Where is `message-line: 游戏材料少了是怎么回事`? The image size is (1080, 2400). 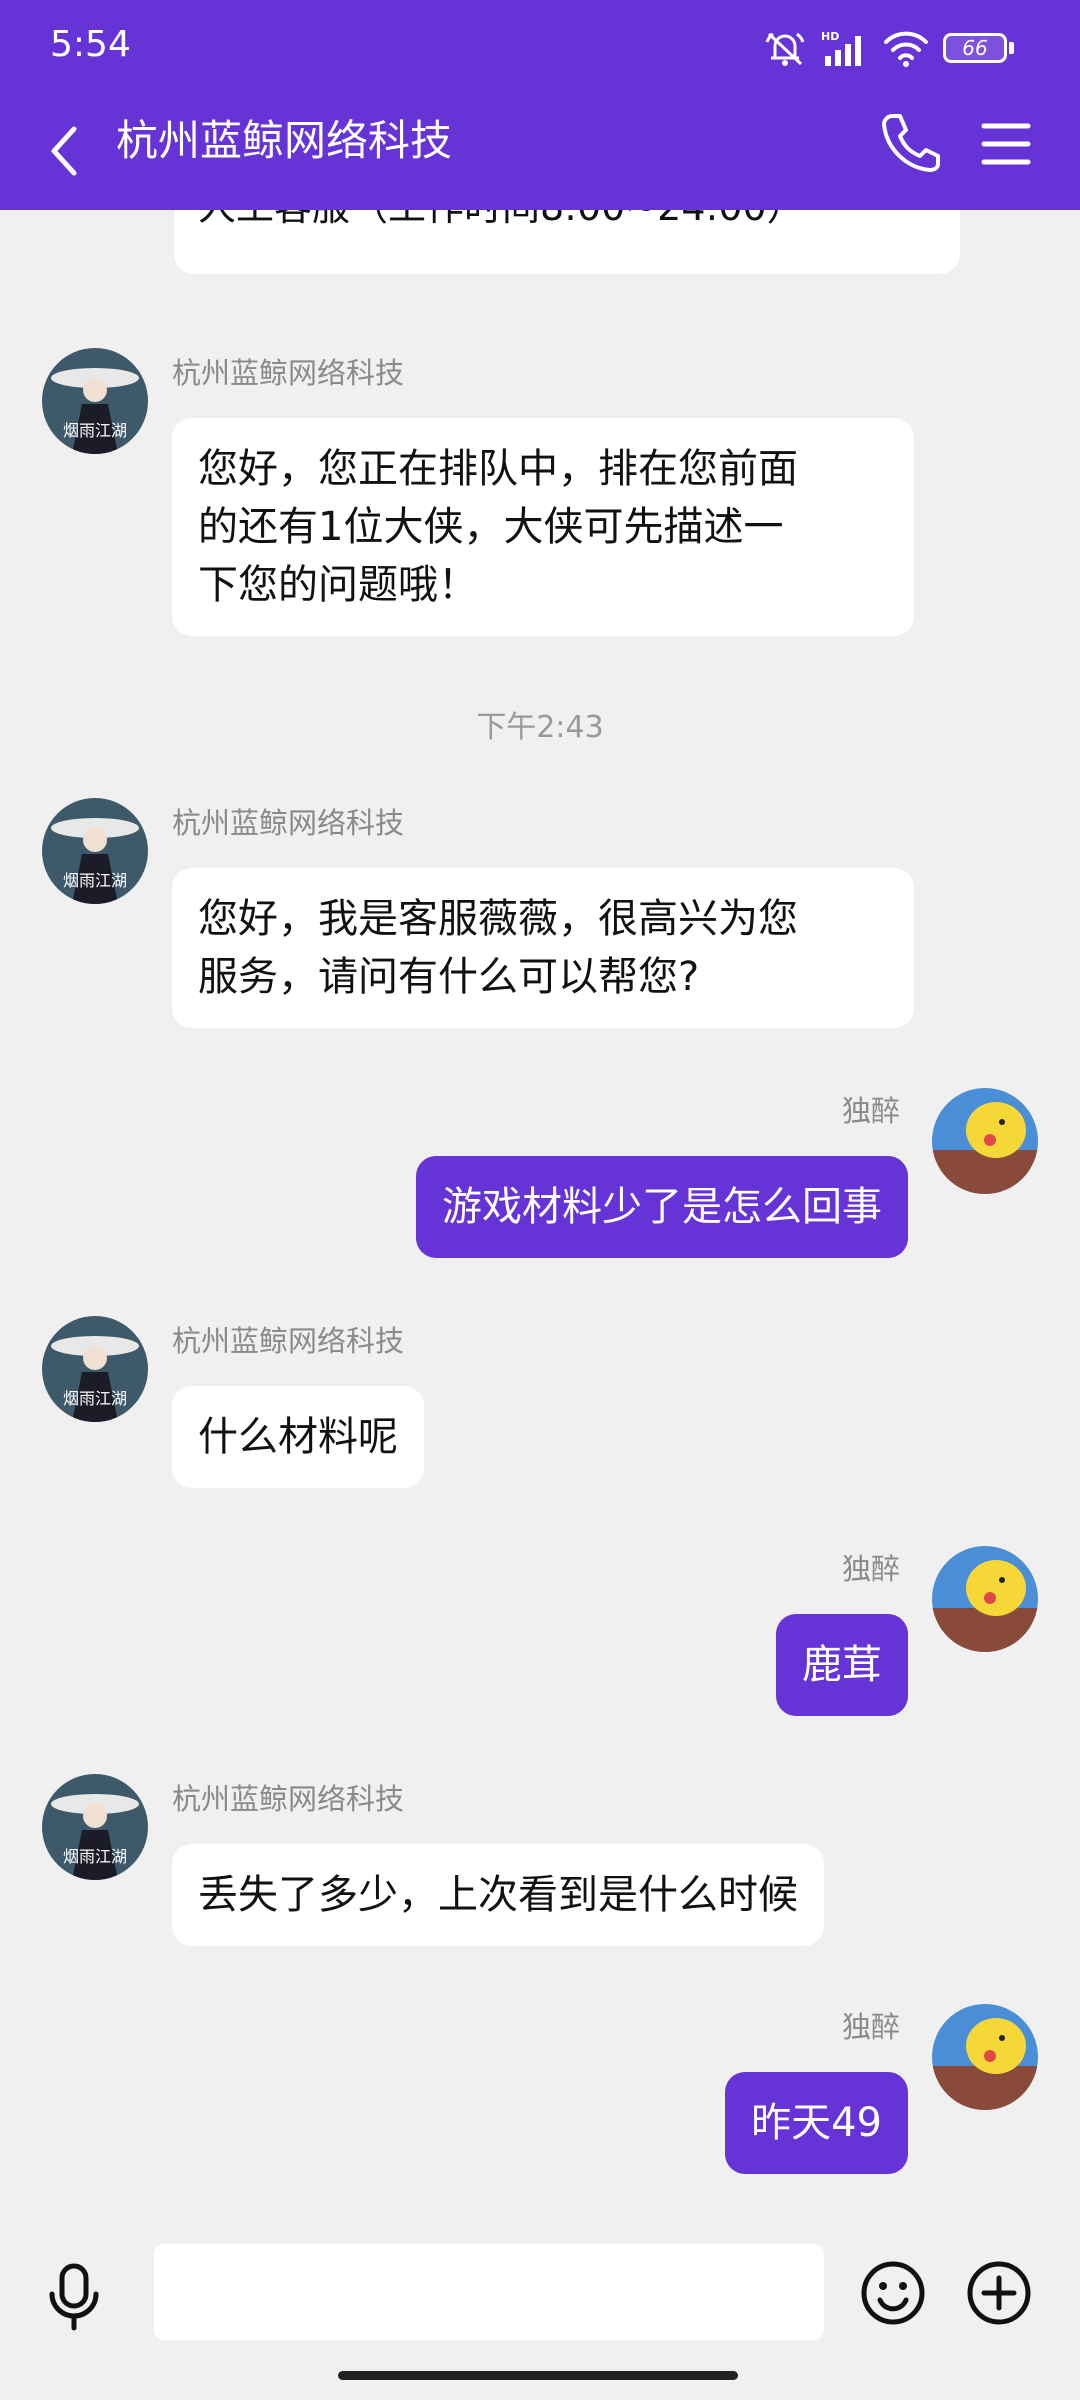
message-line: 游戏材料少了是怎么回事 is located at coordinates (662, 1207).